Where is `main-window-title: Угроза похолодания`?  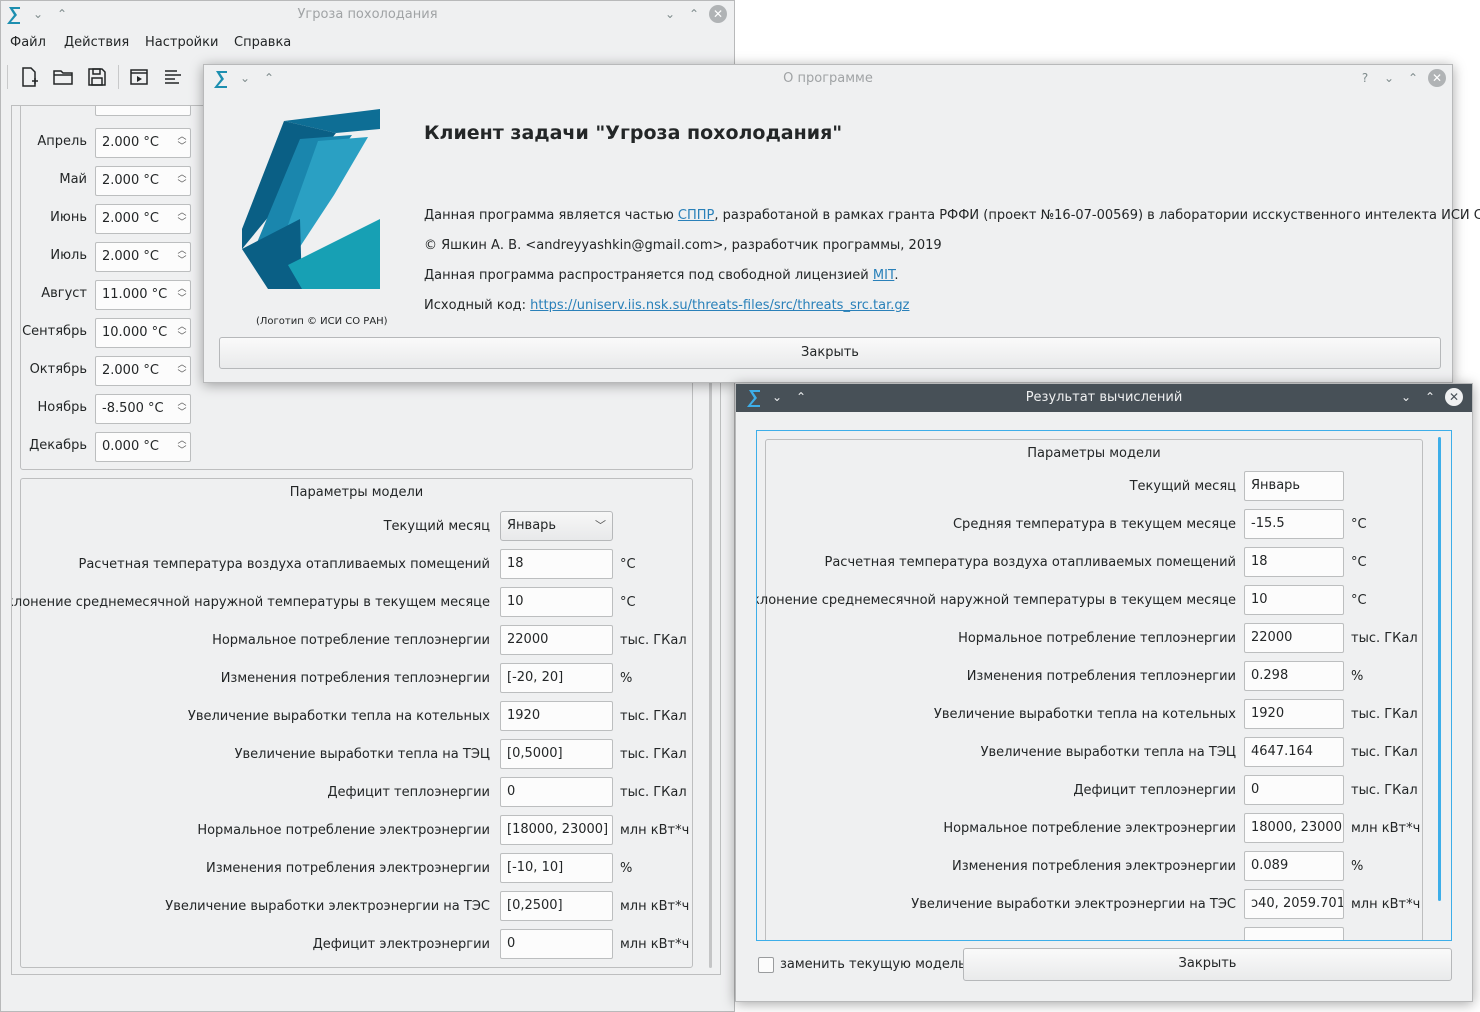 main-window-title: Угроза похолодания is located at coordinates (367, 14).